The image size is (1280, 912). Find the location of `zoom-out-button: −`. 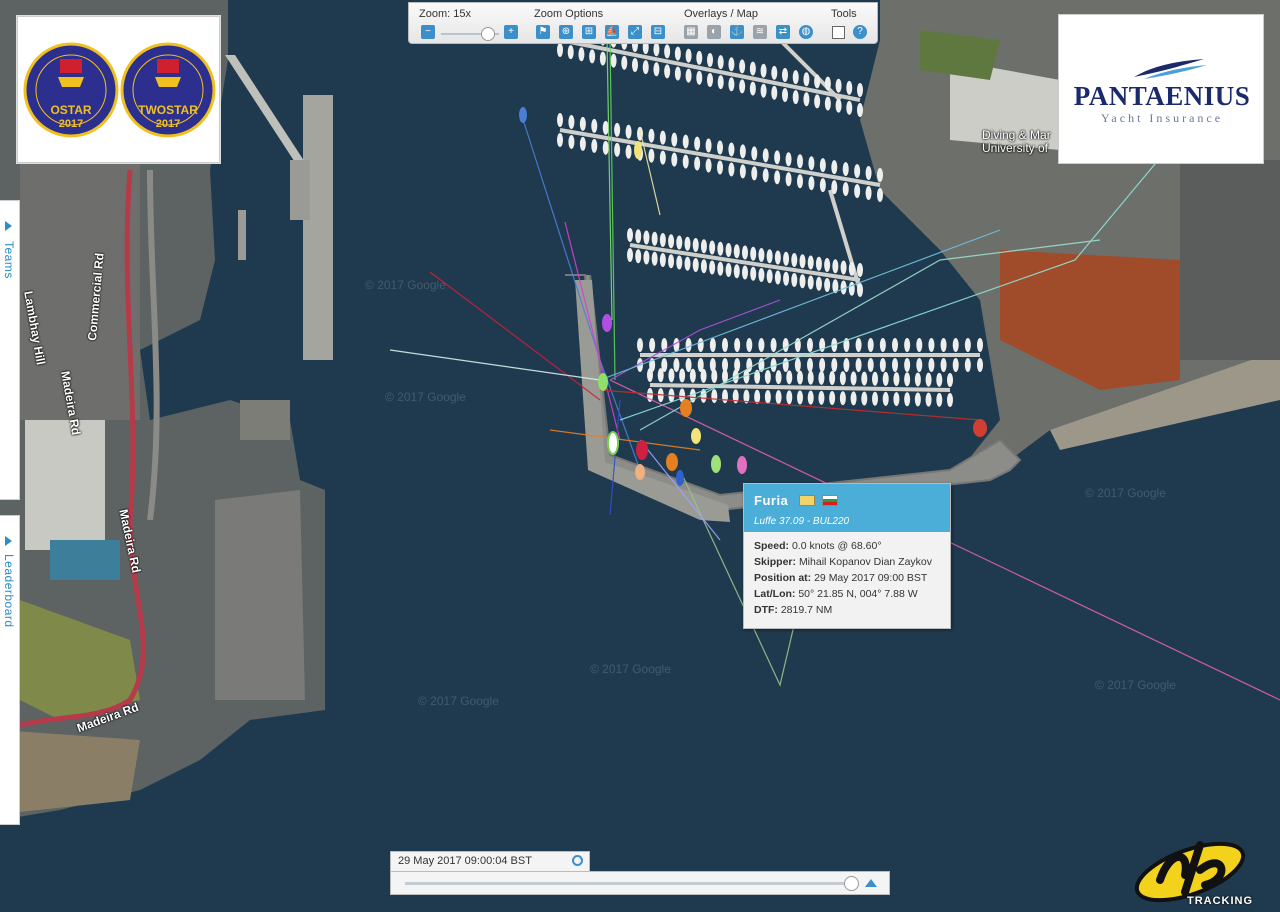

zoom-out-button: − is located at coordinates (428, 32).